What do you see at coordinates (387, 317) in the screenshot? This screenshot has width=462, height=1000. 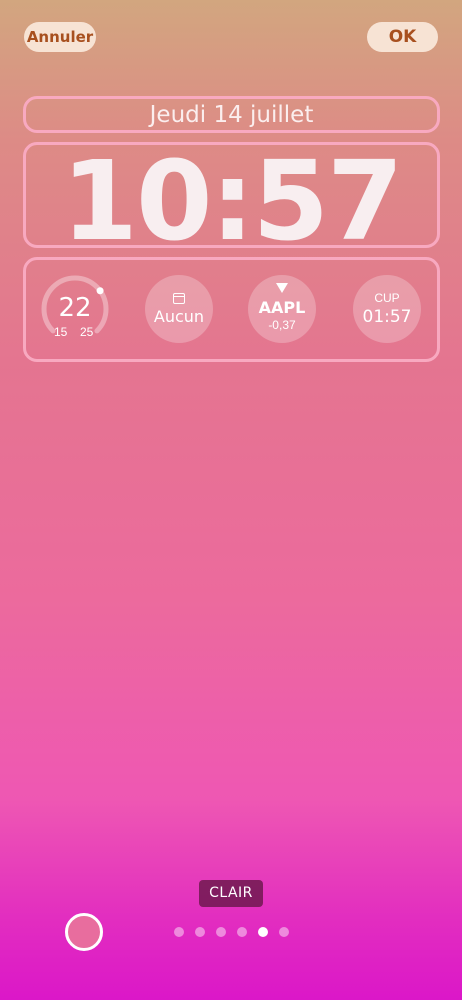 I see `world-clock-time: 01:57` at bounding box center [387, 317].